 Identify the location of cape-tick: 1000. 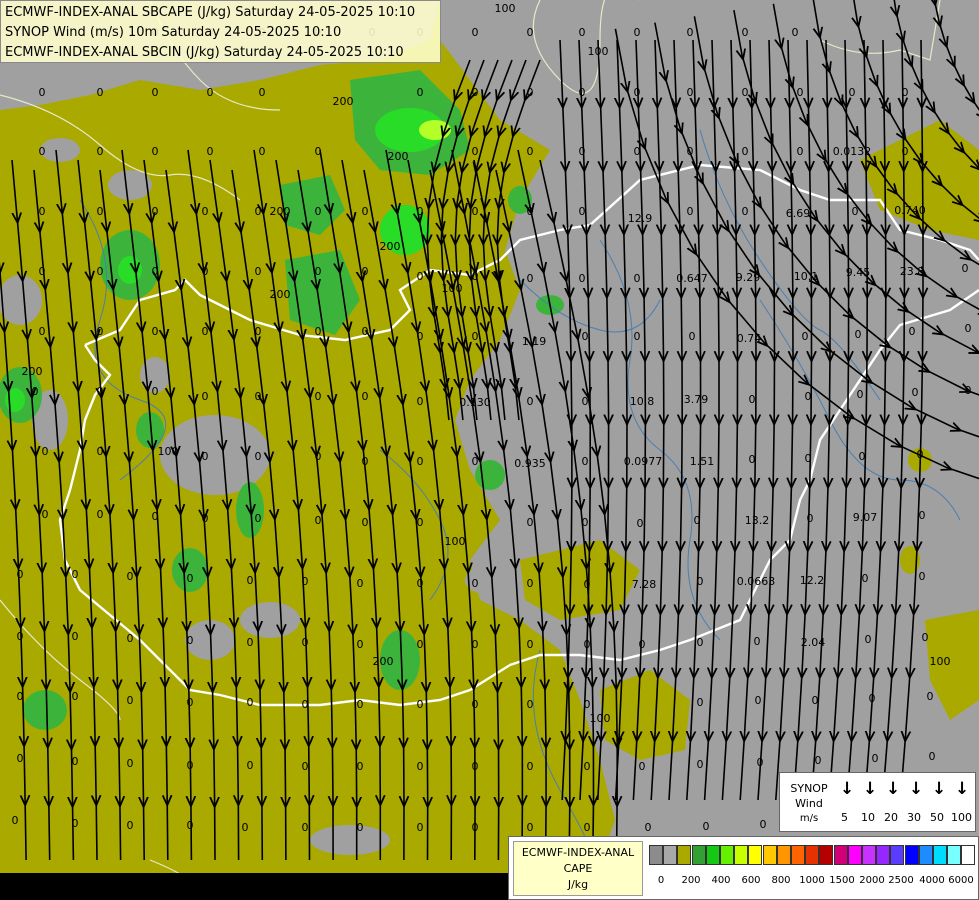
(812, 880).